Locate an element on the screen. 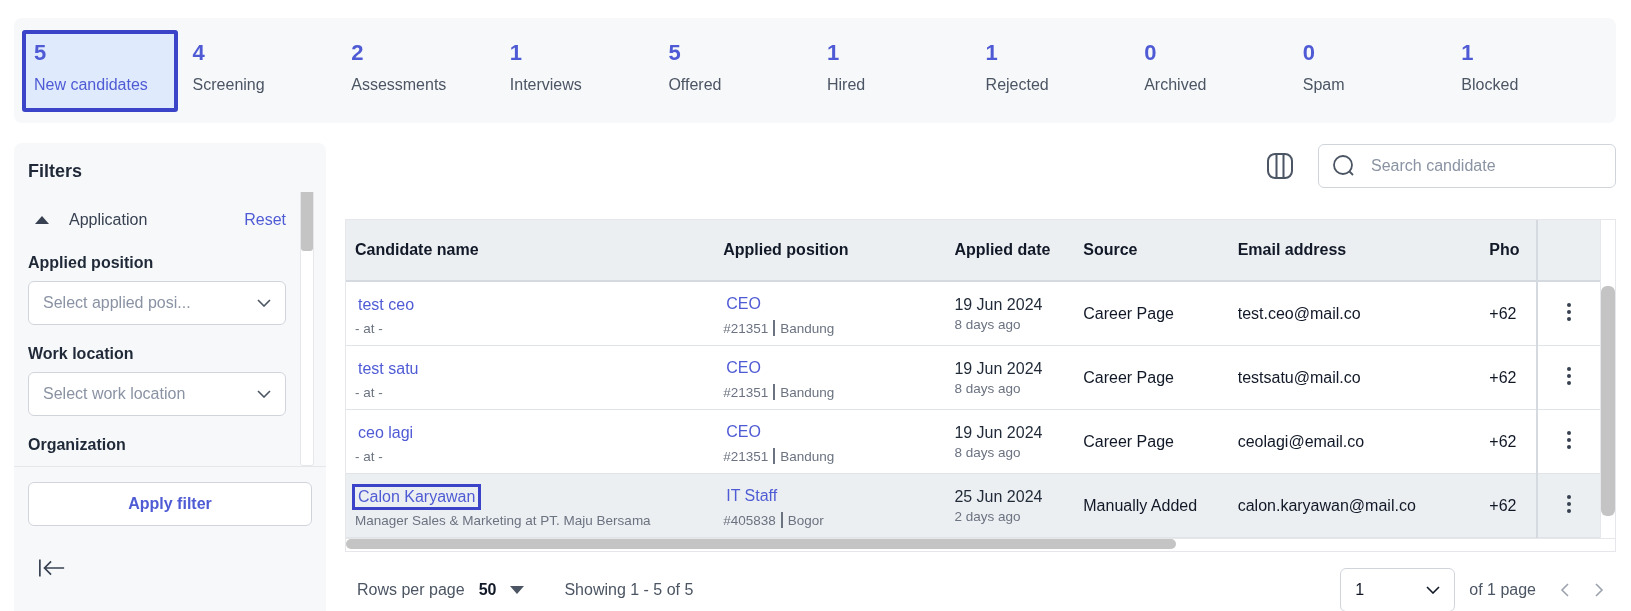  reset-link: Reset is located at coordinates (265, 220).